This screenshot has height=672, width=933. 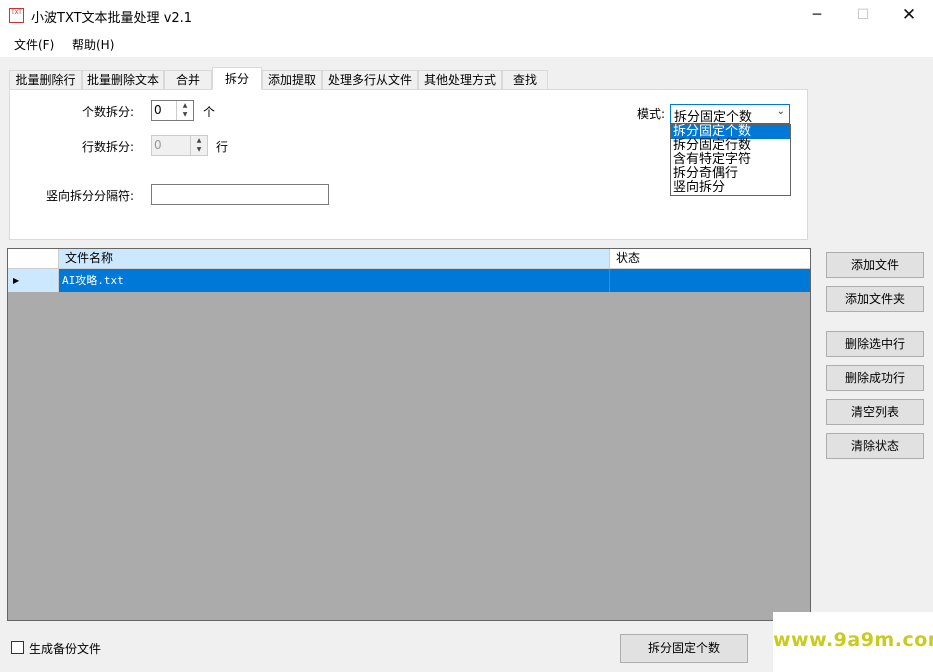 What do you see at coordinates (334, 259) in the screenshot?
I see `column-header-filename: 文件名称` at bounding box center [334, 259].